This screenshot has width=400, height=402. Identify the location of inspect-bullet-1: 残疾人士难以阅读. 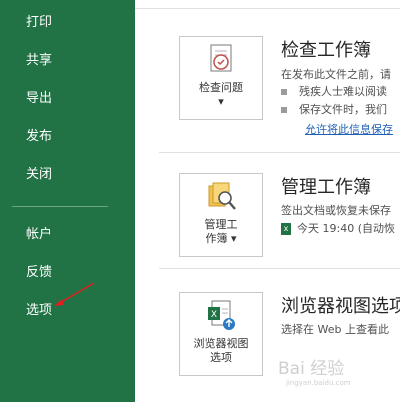
(334, 91).